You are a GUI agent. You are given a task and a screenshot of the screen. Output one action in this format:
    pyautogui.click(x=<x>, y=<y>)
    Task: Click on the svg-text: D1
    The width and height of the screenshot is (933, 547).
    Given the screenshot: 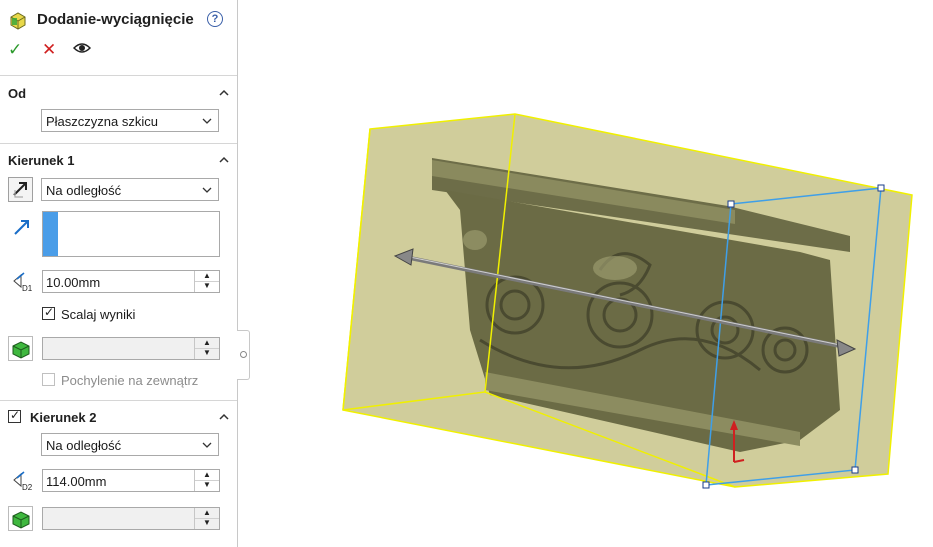 What is the action you would take?
    pyautogui.click(x=27, y=288)
    